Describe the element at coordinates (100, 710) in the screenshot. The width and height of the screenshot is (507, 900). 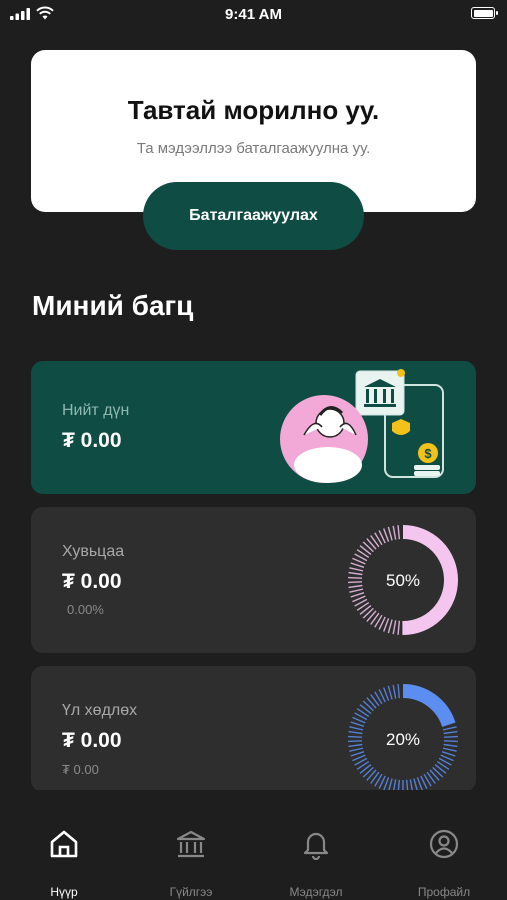
I see `real-estate-label: Үл хөдлөх` at that location.